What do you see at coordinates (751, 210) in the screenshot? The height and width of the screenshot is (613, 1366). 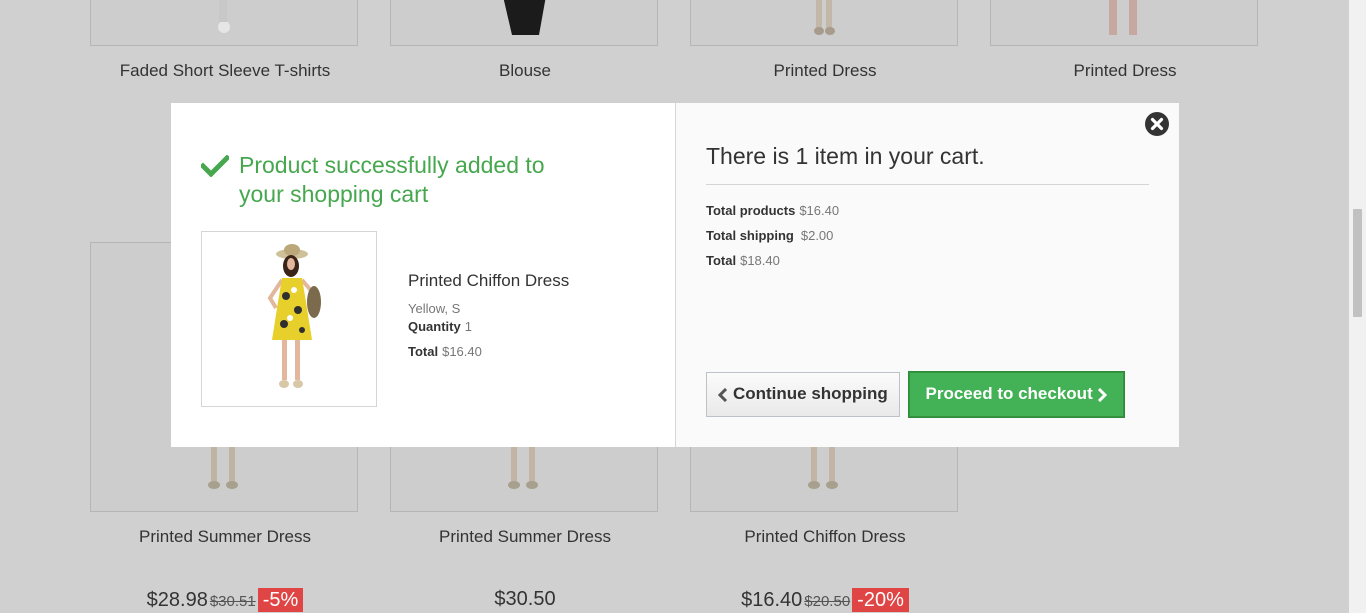 I see `total-products-label: Total products` at bounding box center [751, 210].